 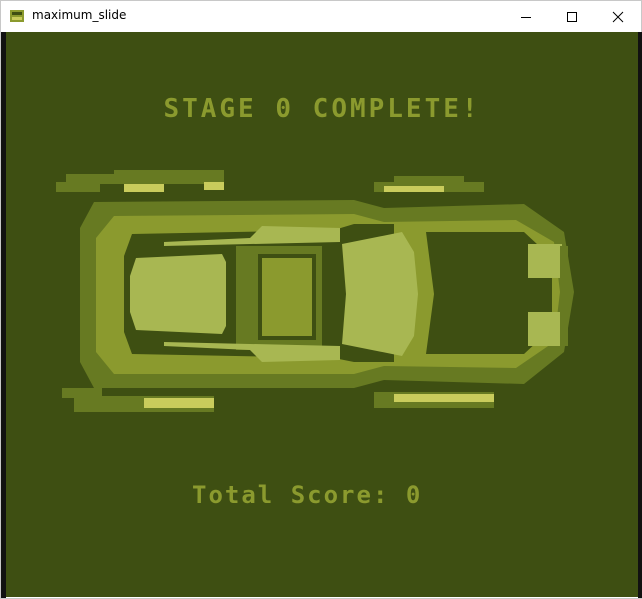 I want to click on title-bar: maximum_slide, so click(x=321, y=16).